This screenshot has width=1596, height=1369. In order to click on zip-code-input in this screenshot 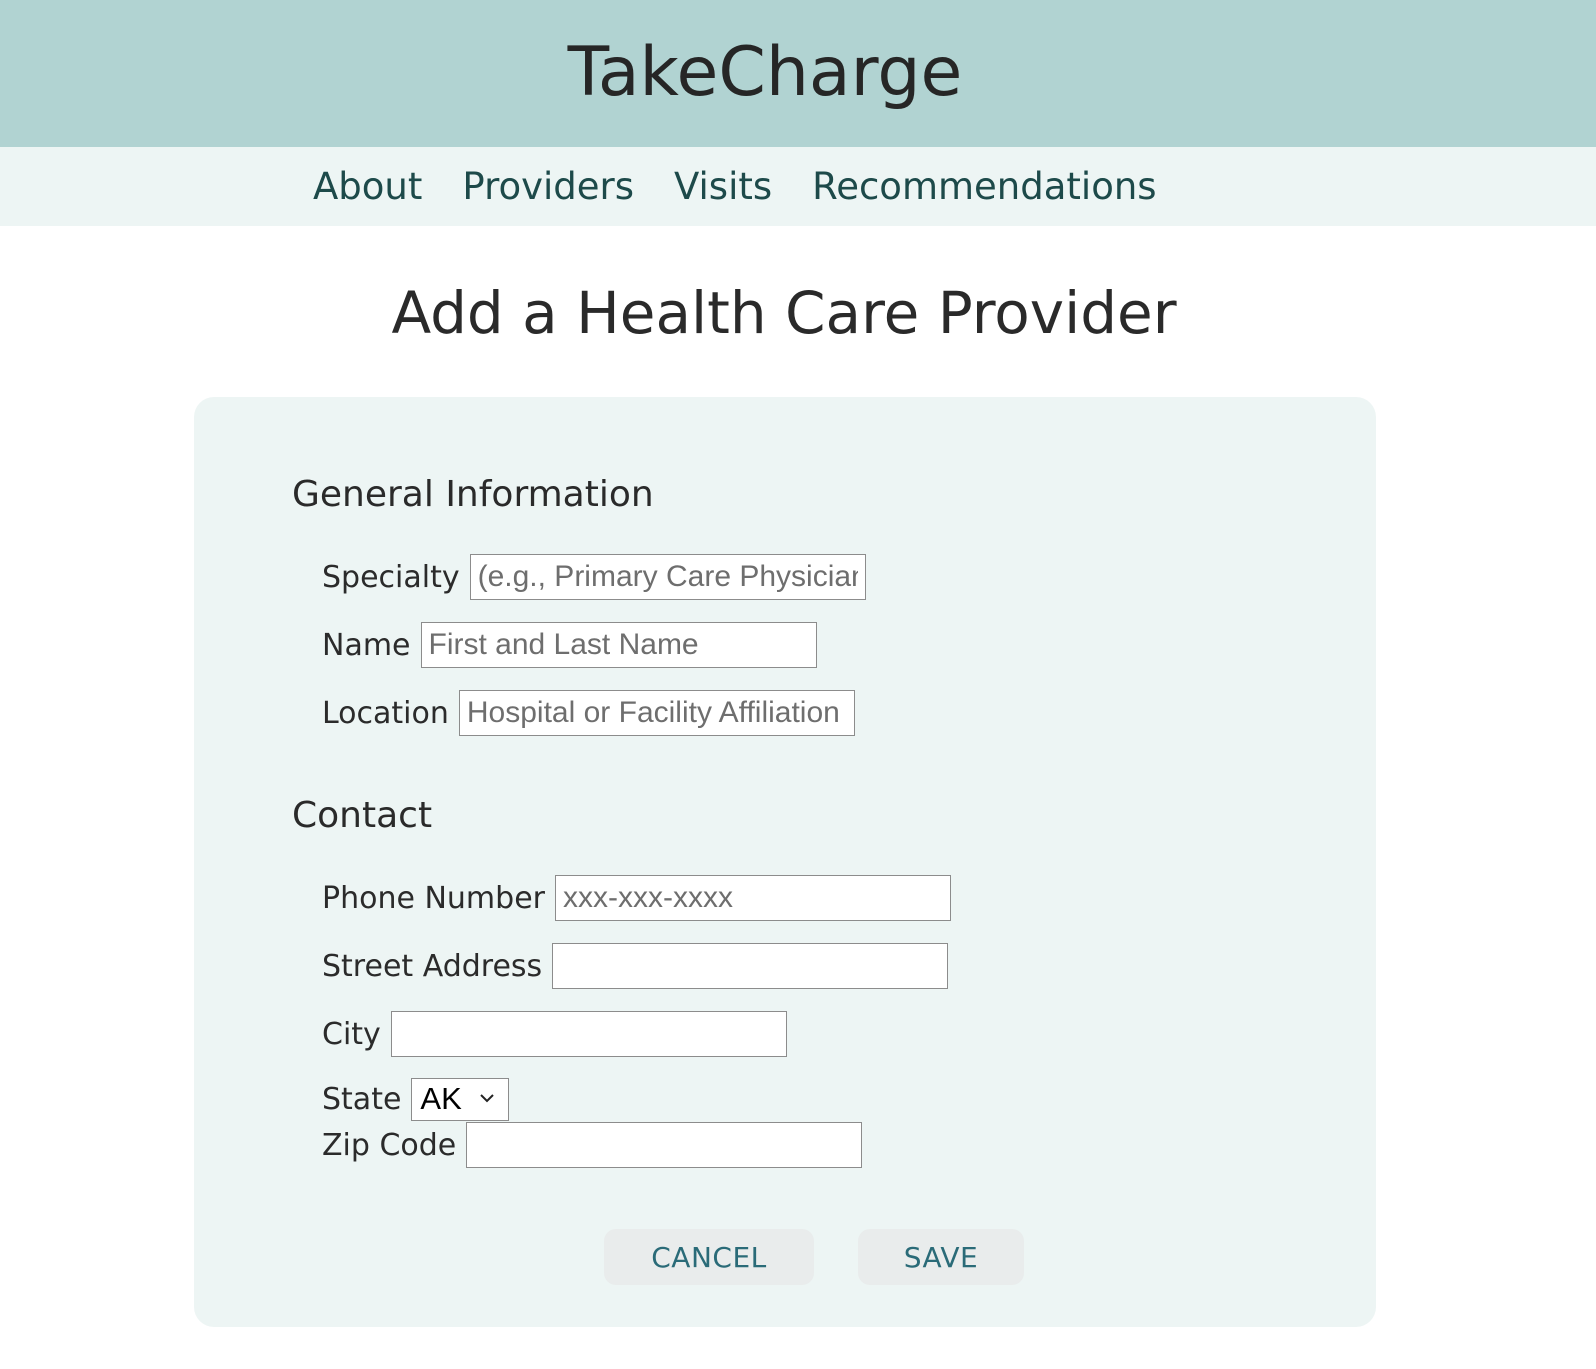, I will do `click(664, 1145)`.